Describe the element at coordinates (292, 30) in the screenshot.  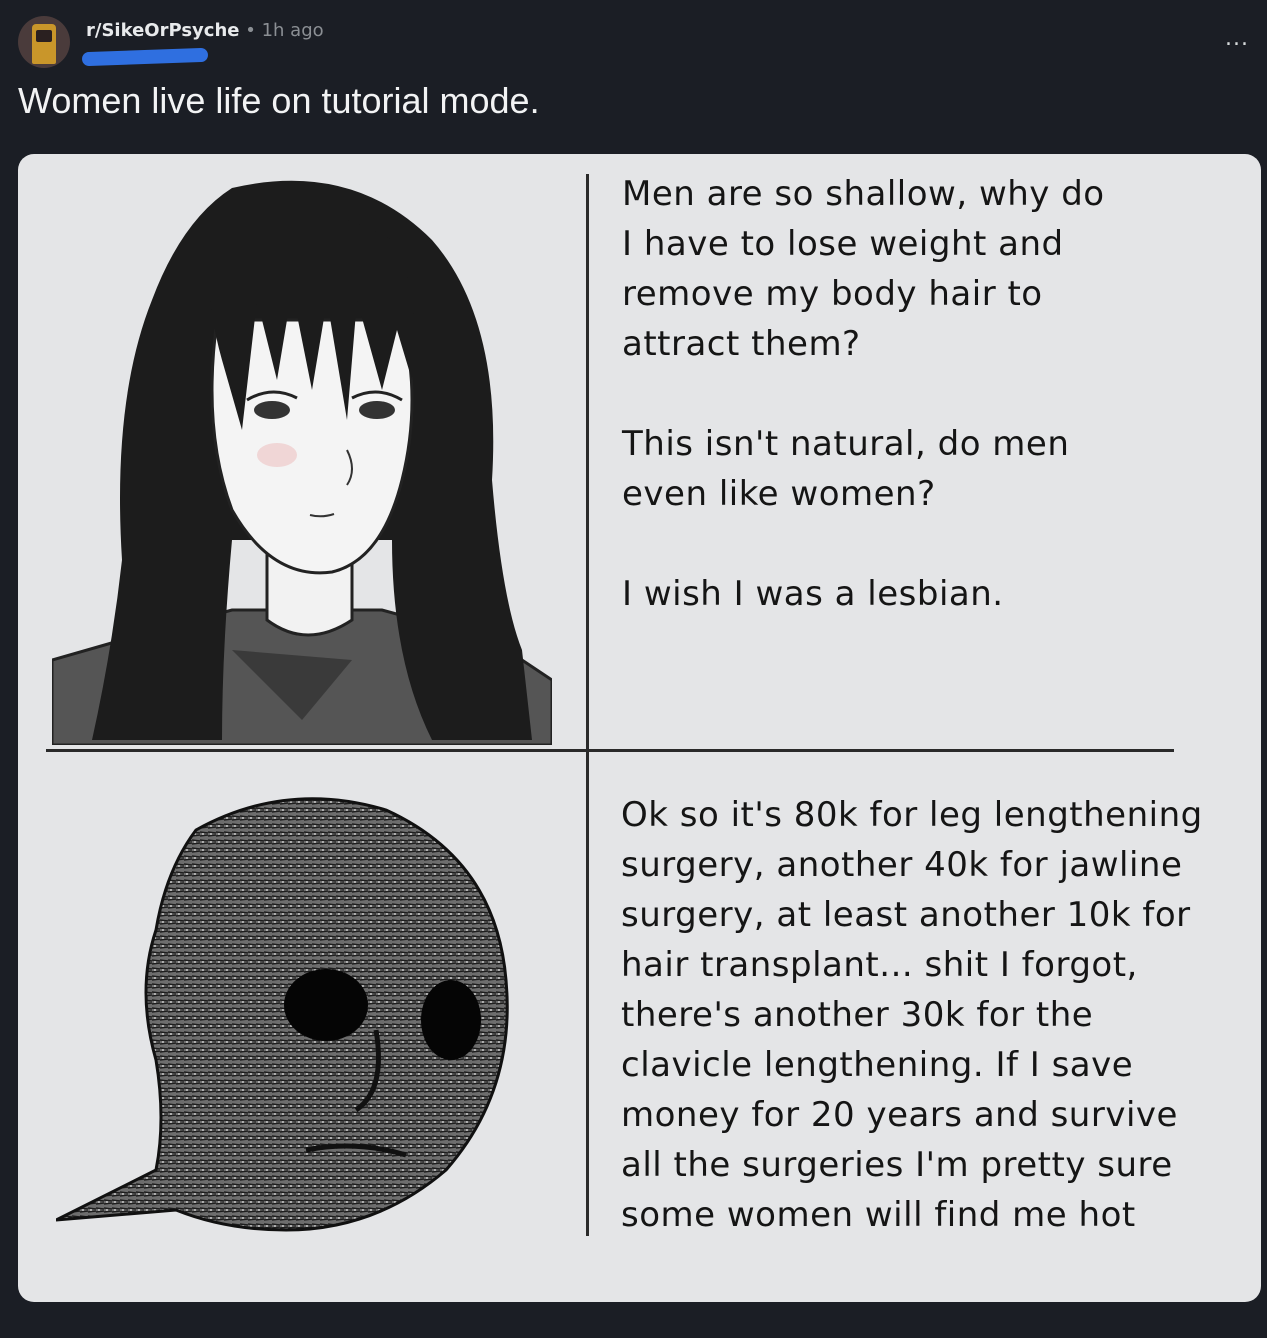
I see `post-time: 1h ago` at that location.